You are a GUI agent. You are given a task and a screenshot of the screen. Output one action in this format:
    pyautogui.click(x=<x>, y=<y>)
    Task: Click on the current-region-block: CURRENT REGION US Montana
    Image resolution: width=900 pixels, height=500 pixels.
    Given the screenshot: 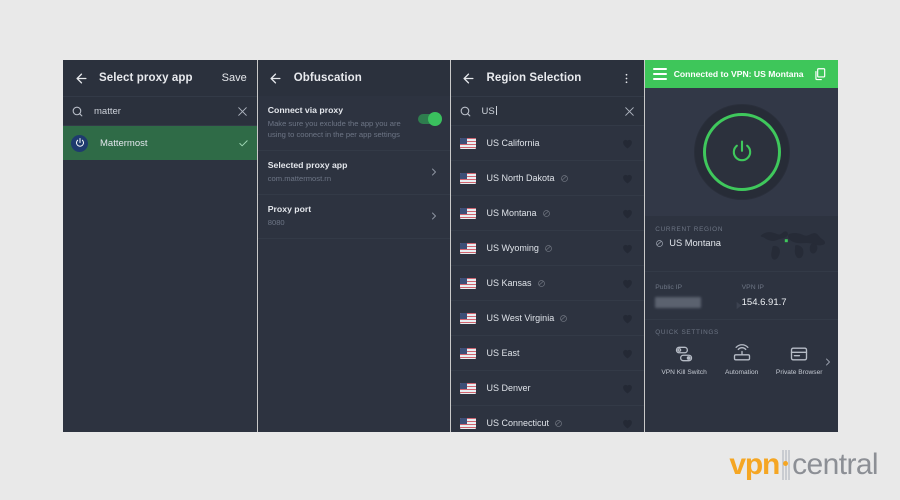 What is the action you would take?
    pyautogui.click(x=741, y=244)
    